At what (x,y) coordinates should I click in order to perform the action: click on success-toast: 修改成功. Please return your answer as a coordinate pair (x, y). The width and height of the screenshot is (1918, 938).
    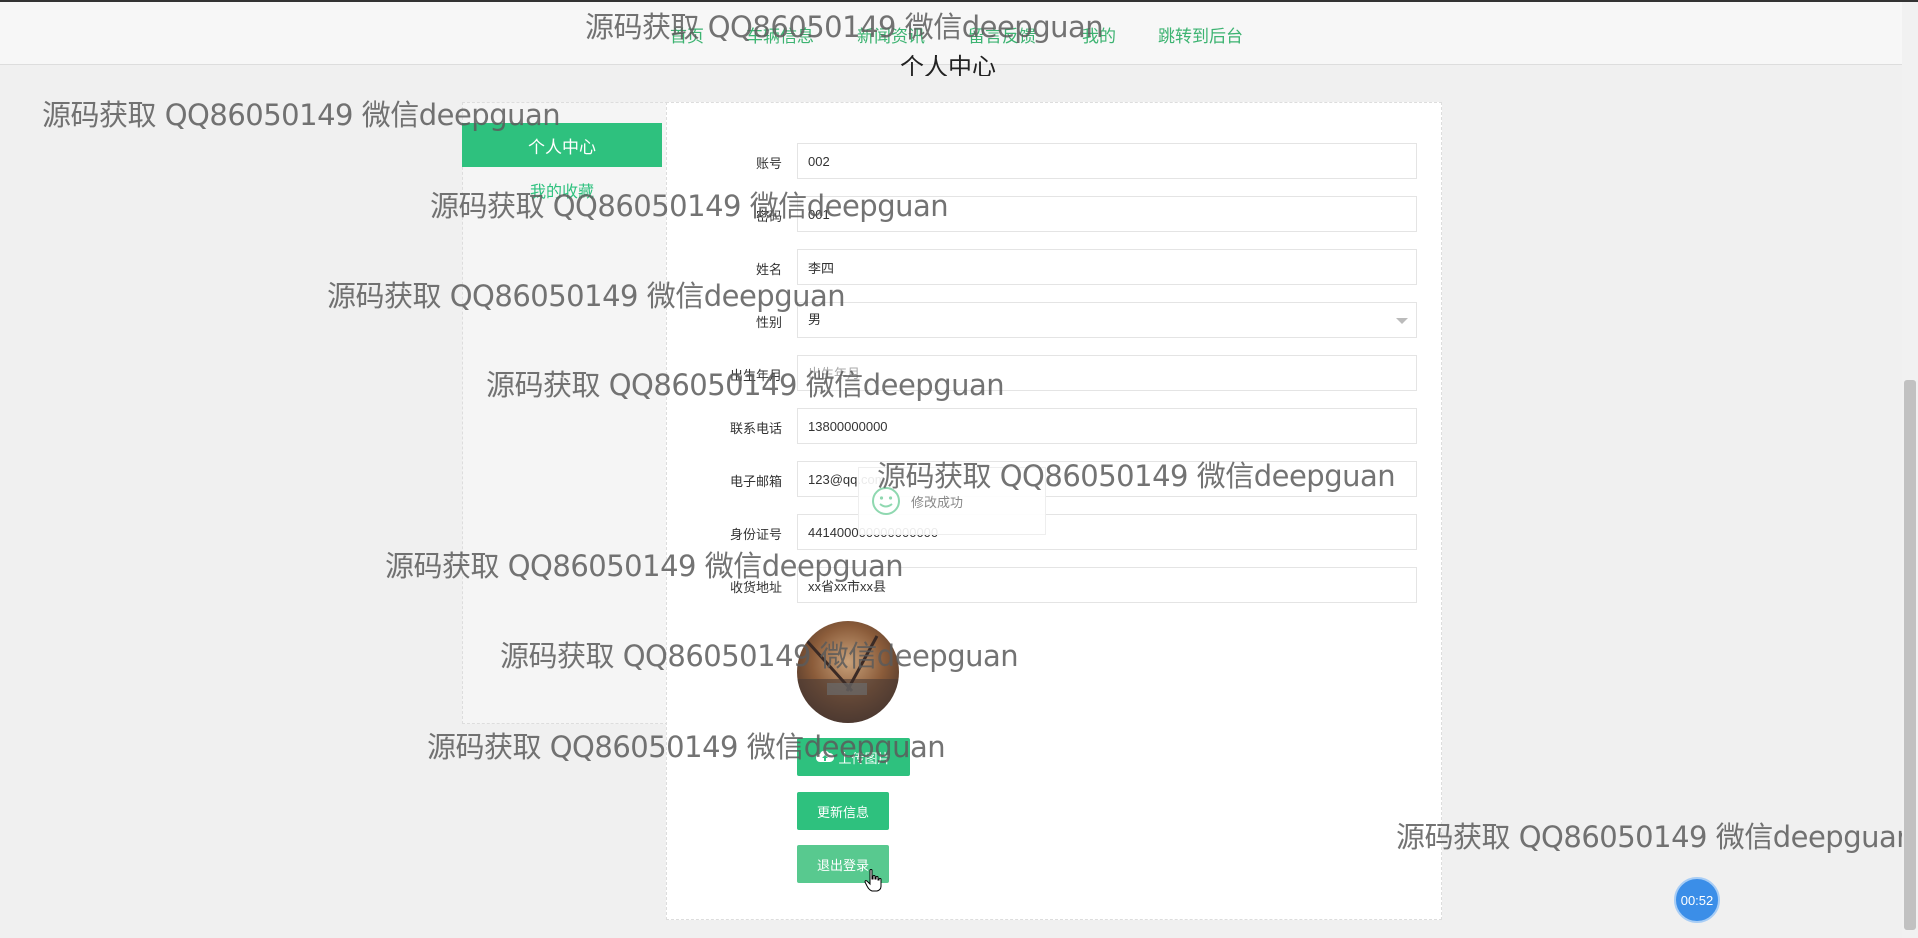
    Looking at the image, I should click on (952, 501).